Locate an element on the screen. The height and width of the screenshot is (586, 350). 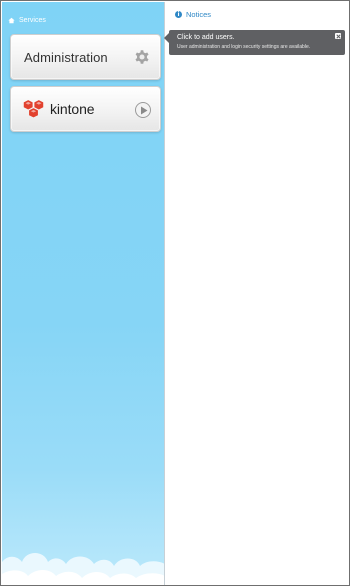
kintone-button: kintone is located at coordinates (85, 109).